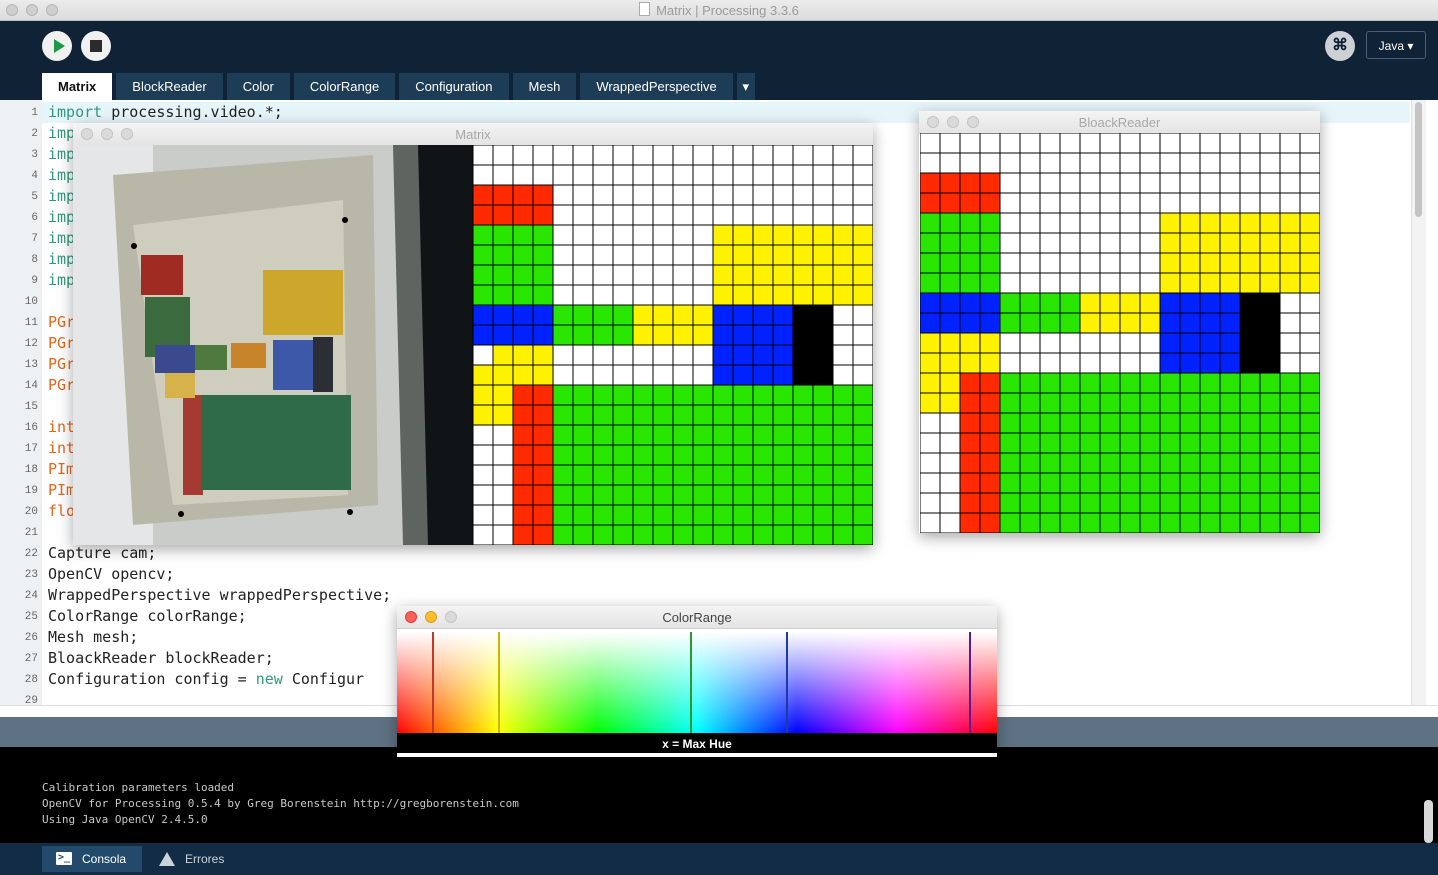 Image resolution: width=1438 pixels, height=875 pixels. What do you see at coordinates (102, 553) in the screenshot?
I see `code-line: Capture cam;` at bounding box center [102, 553].